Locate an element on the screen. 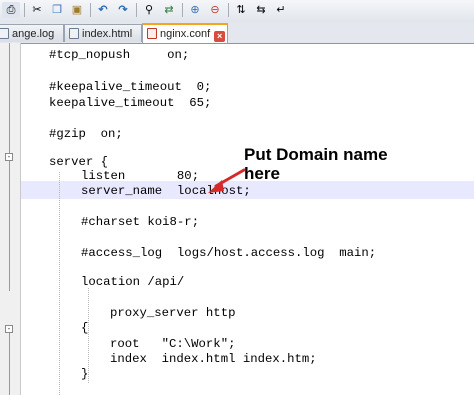  annotation-arrow is located at coordinates (227, 180).